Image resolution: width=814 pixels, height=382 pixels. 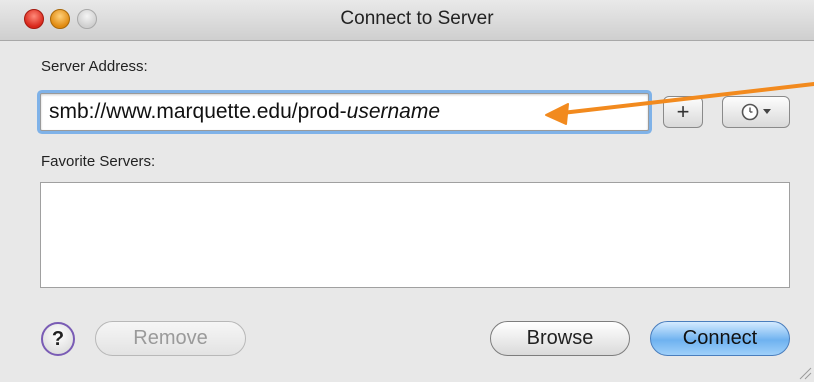 What do you see at coordinates (560, 338) in the screenshot?
I see `browse-button: Browse` at bounding box center [560, 338].